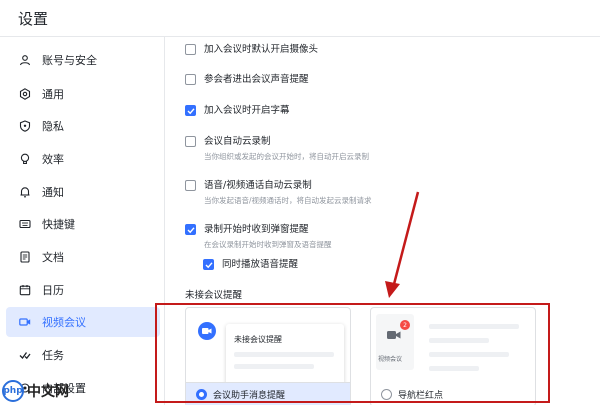  I want to click on sidebar-item-label: 隐私, so click(53, 126).